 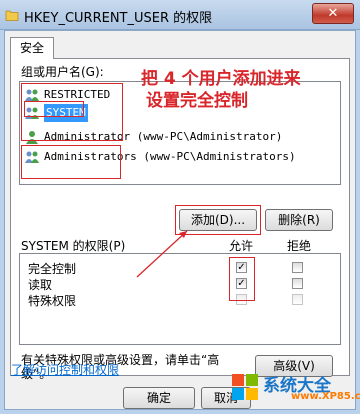 What do you see at coordinates (197, 101) in the screenshot?
I see `annotation-text: 设置完全控制` at bounding box center [197, 101].